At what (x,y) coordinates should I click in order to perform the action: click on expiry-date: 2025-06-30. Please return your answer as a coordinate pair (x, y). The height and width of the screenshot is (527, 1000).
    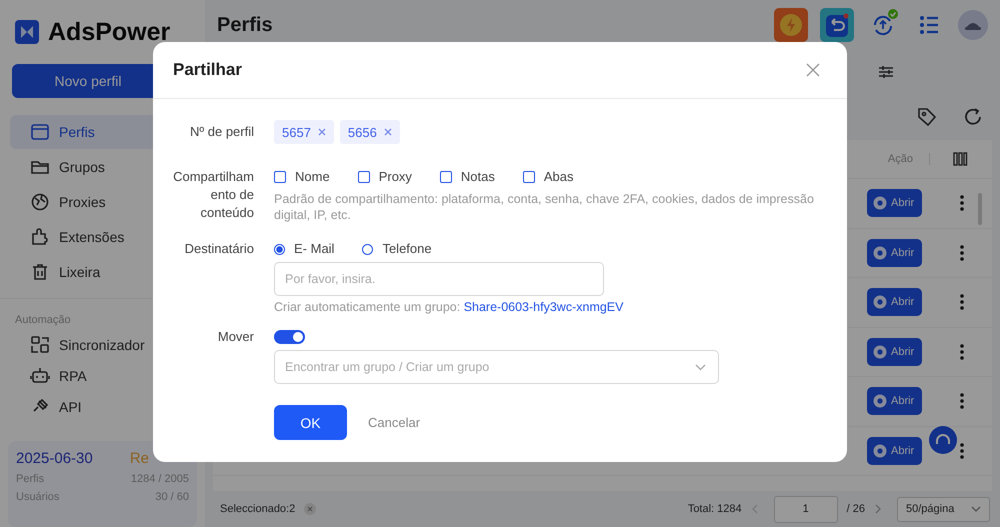
    Looking at the image, I should click on (54, 458).